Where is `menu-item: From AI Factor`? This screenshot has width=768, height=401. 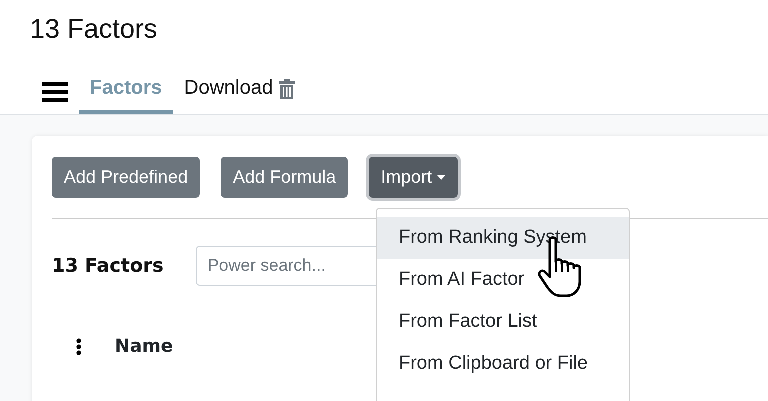
menu-item: From AI Factor is located at coordinates (503, 280).